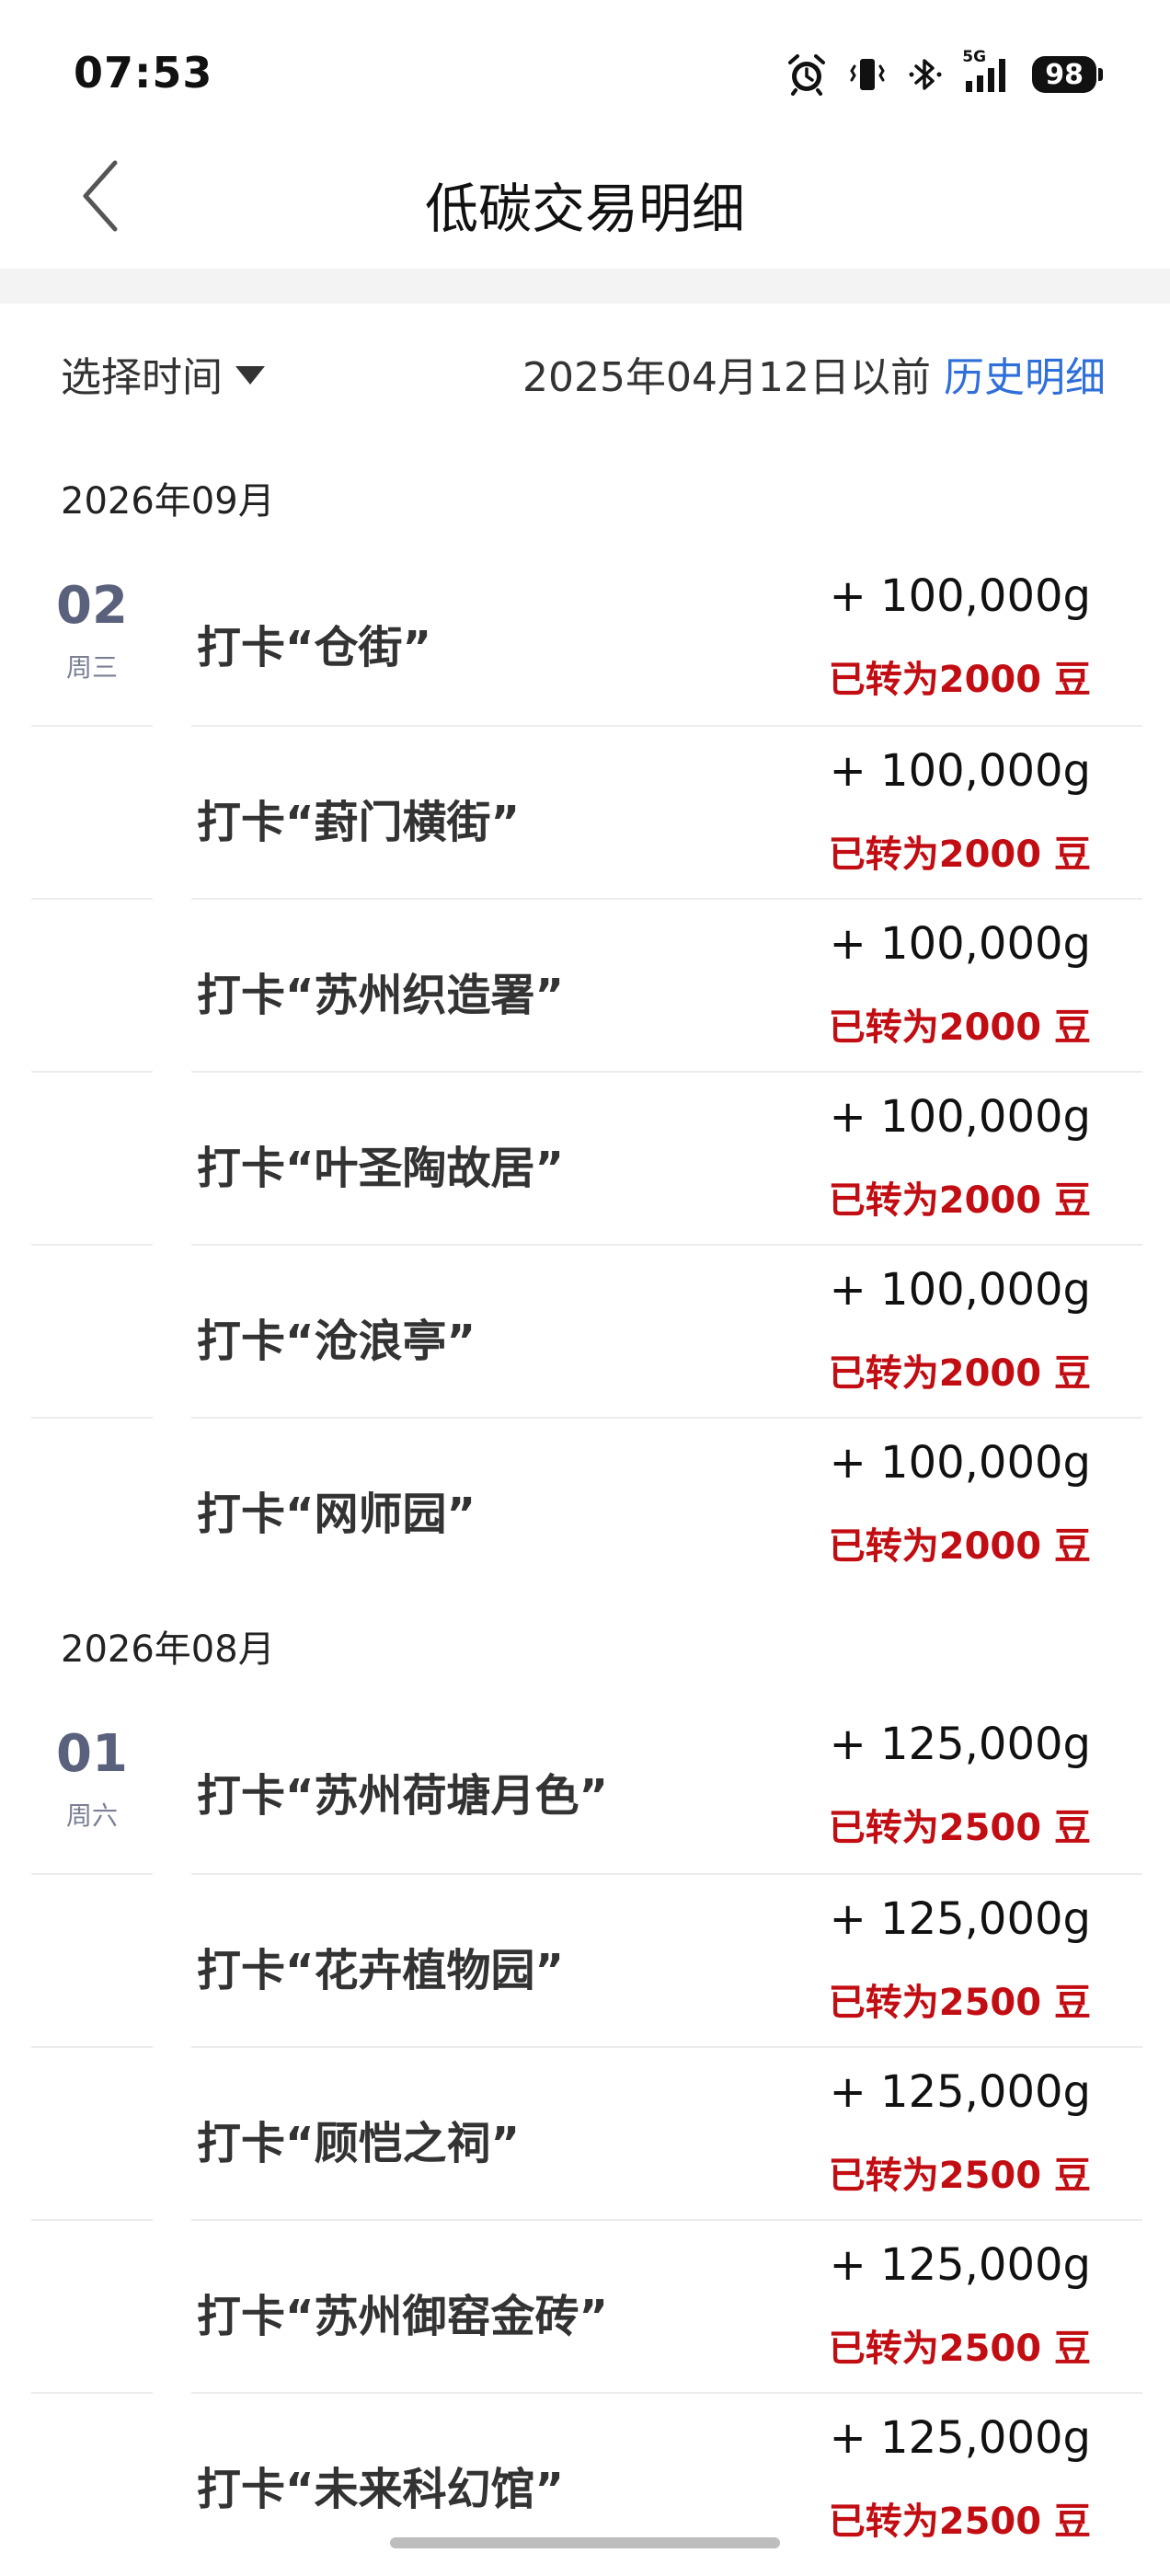 The height and width of the screenshot is (2576, 1170). I want to click on transaction-title: 打卡“苏州荷塘月色”, so click(403, 1796).